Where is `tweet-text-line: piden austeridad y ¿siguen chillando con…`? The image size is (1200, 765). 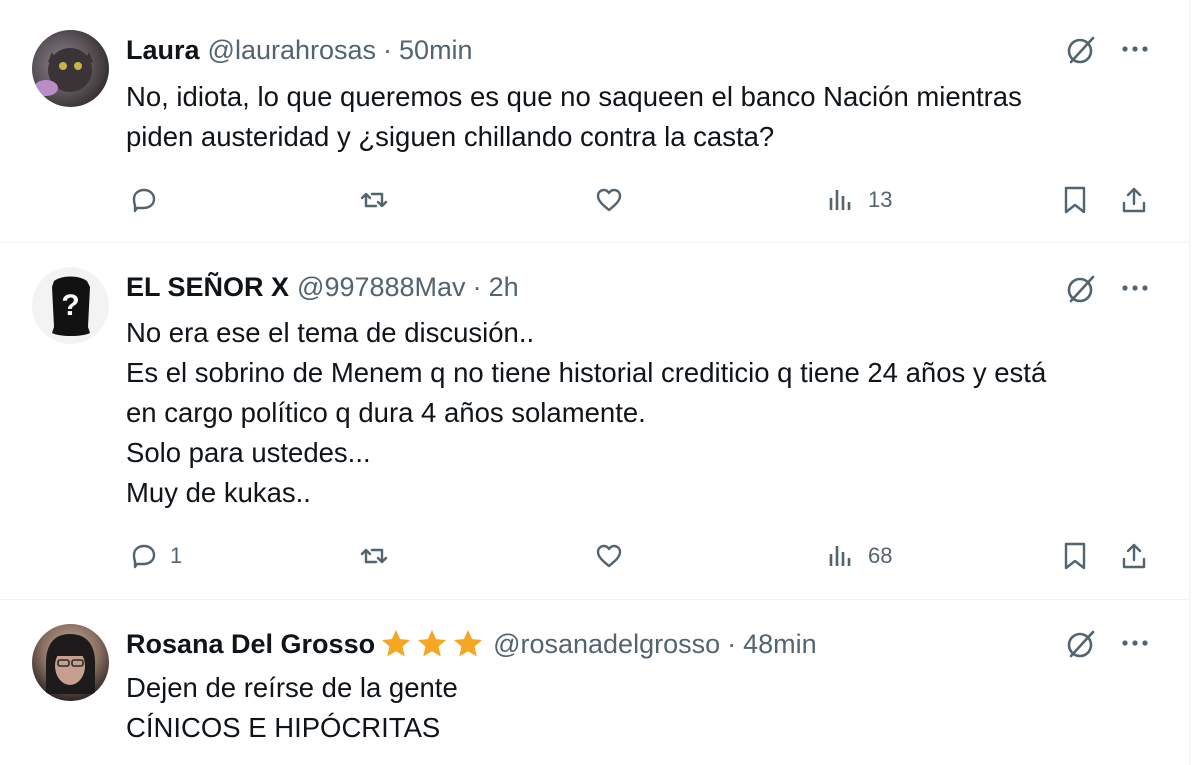 tweet-text-line: piden austeridad y ¿siguen chillando con… is located at coordinates (450, 136).